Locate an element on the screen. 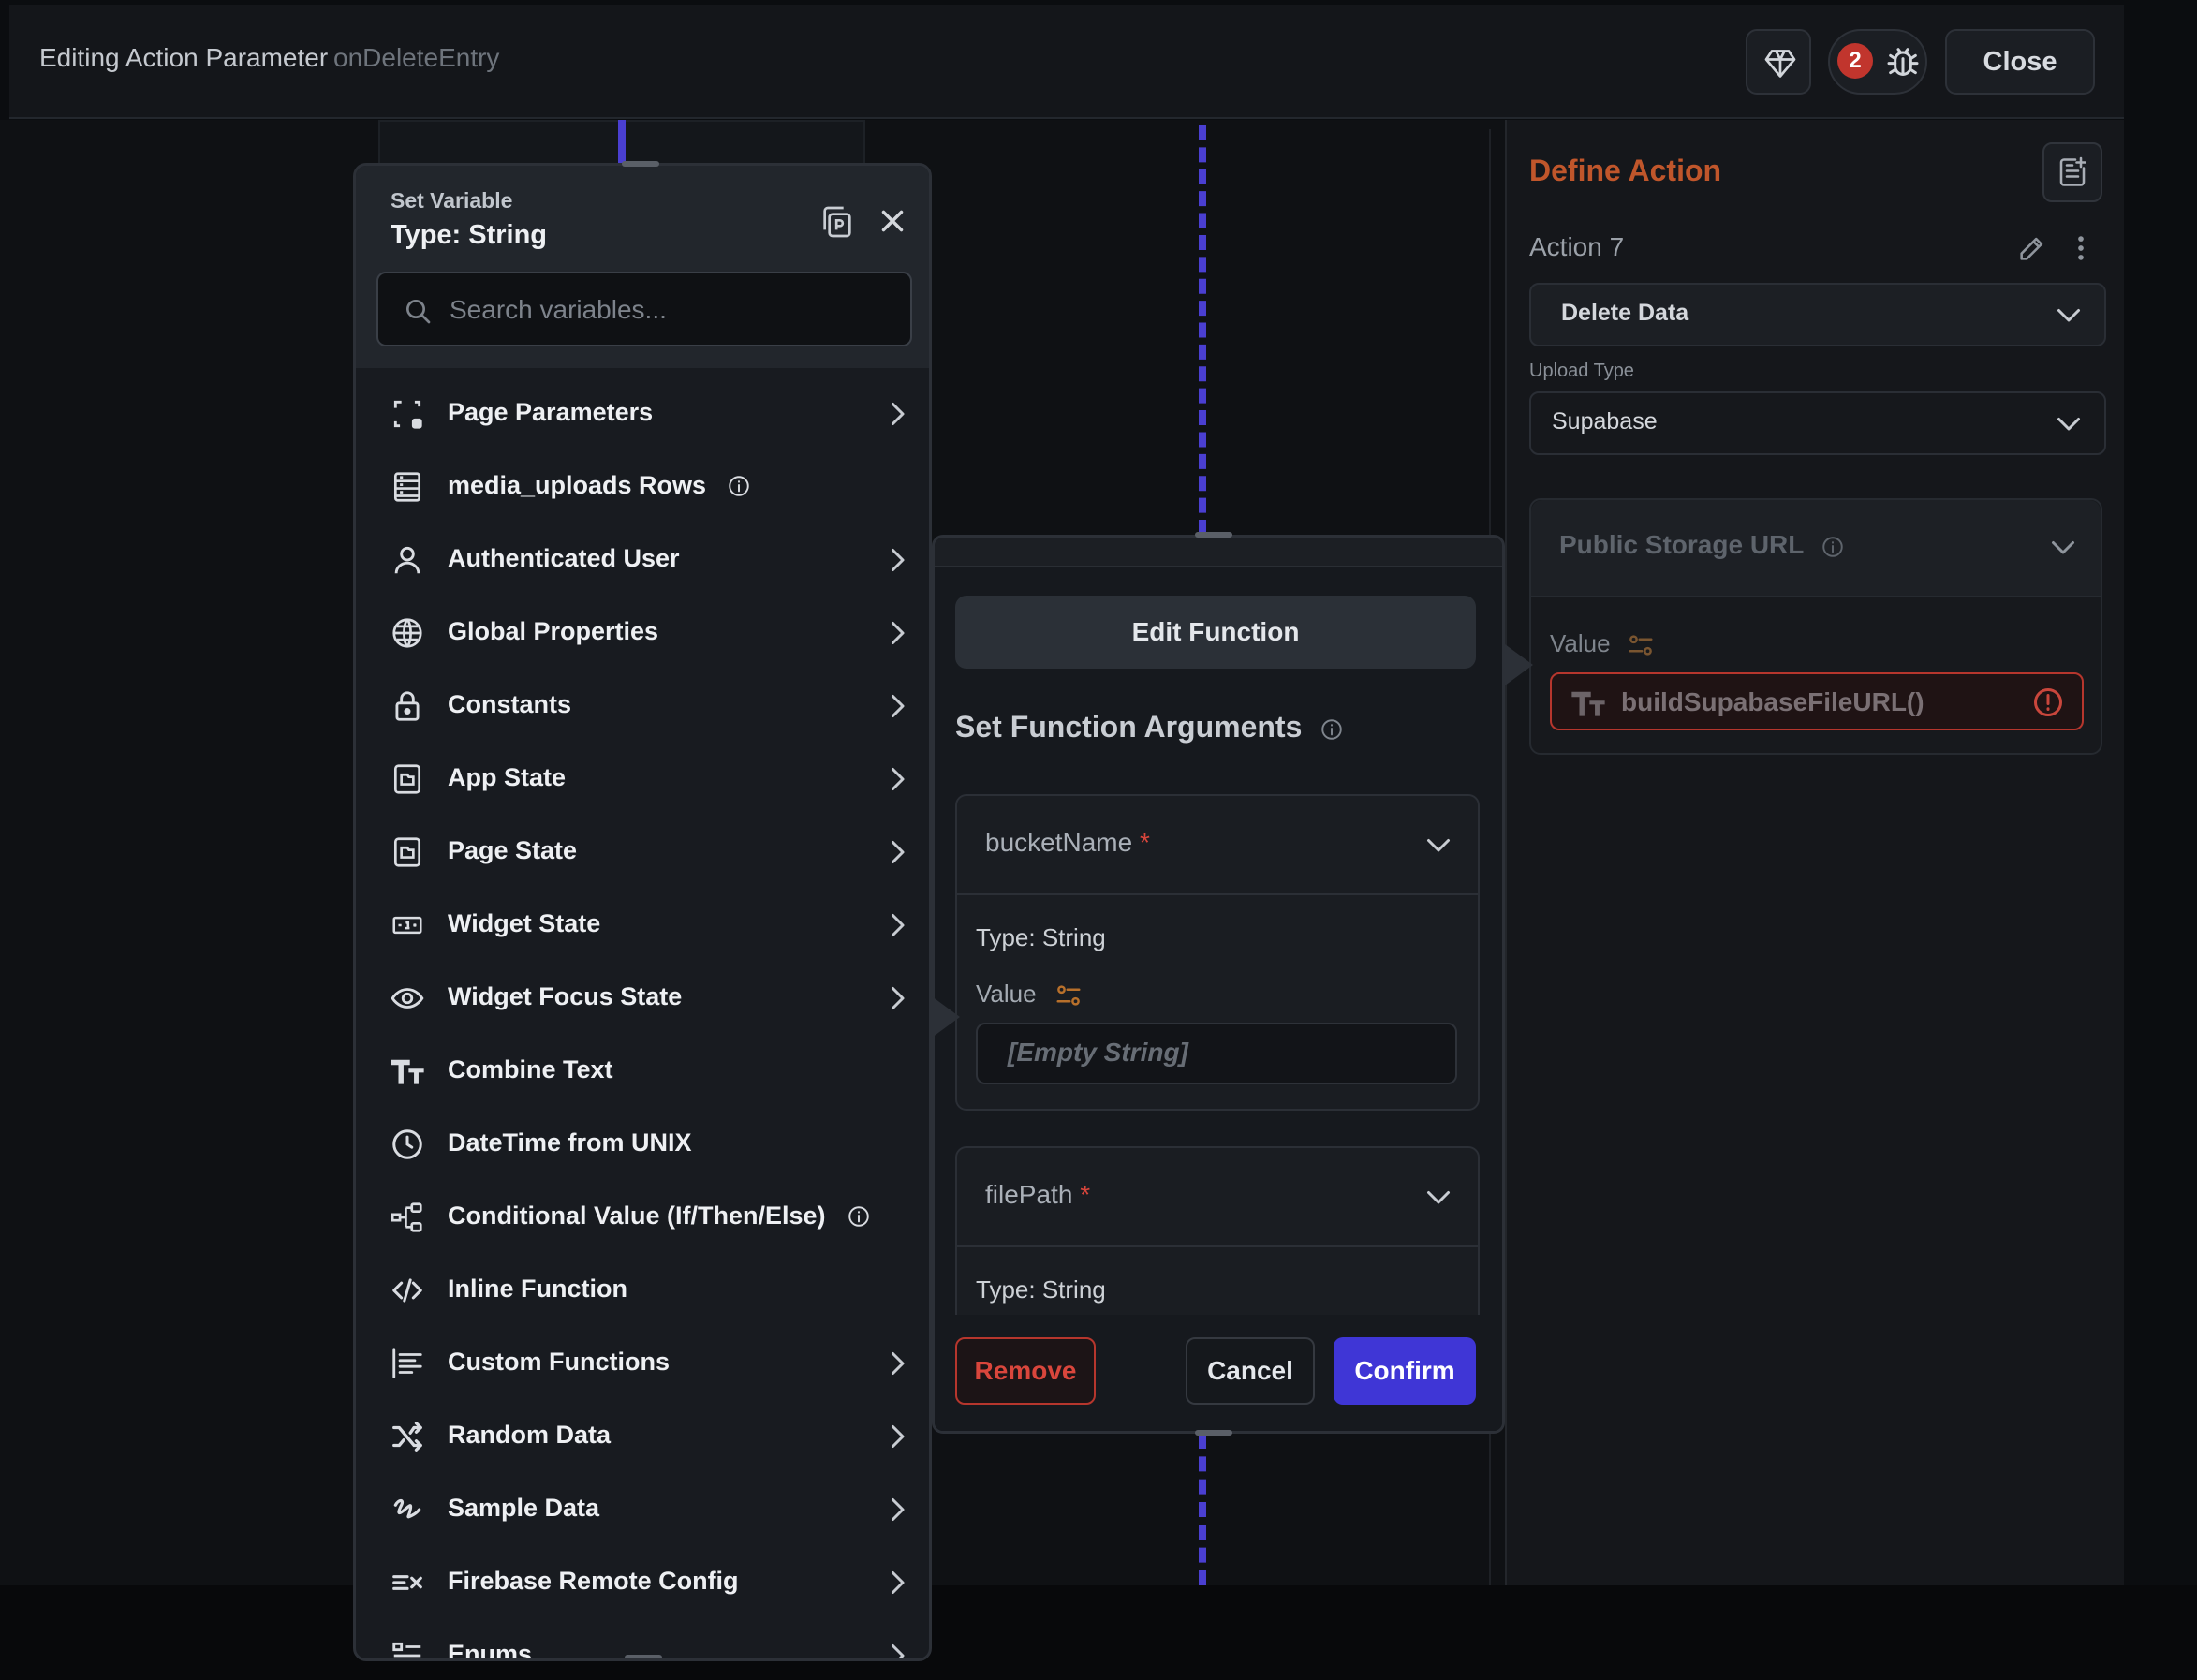  lock-icon is located at coordinates (407, 706).